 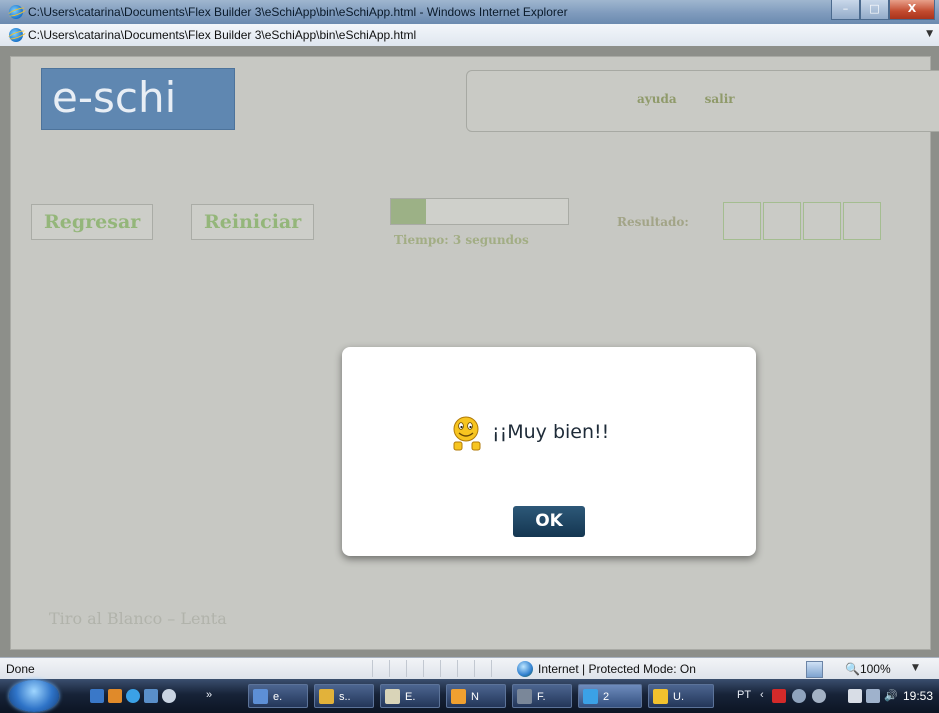 I want to click on show-desktop-icon, so click(x=97, y=696).